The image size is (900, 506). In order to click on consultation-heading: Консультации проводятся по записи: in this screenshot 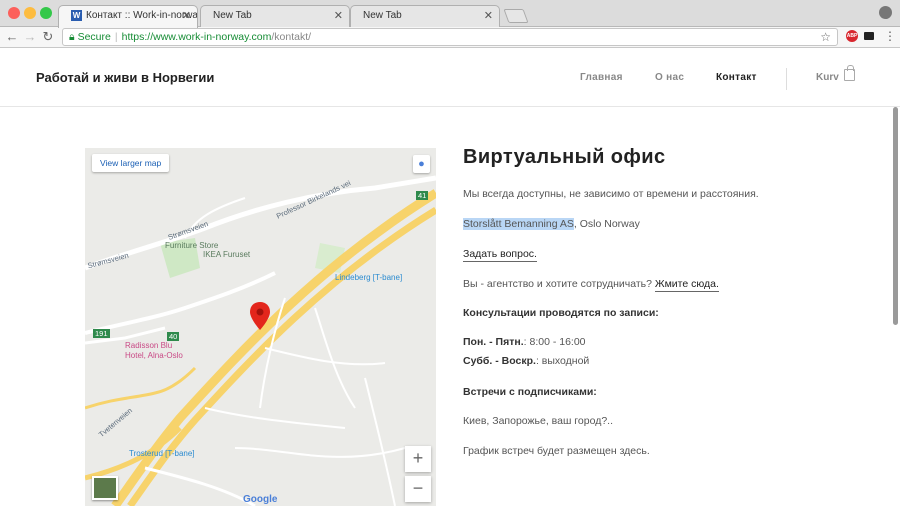, I will do `click(561, 313)`.